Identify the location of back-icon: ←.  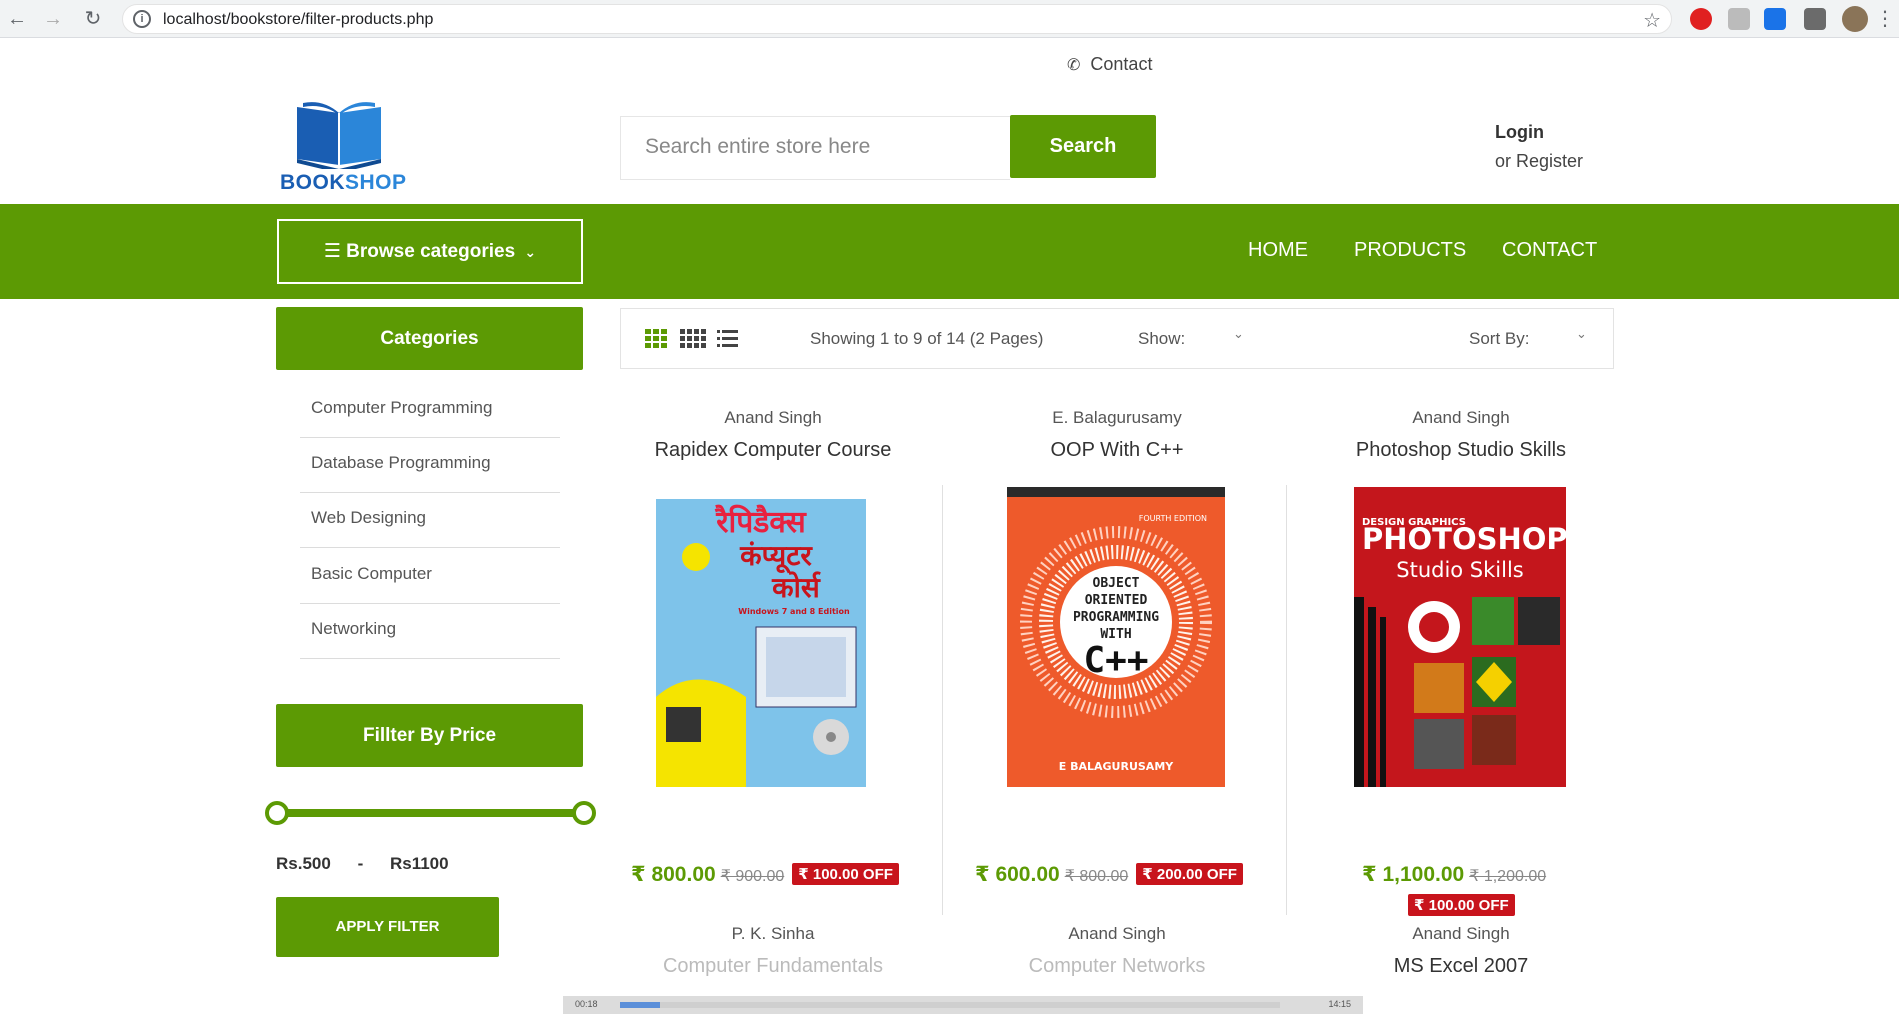
(17, 19).